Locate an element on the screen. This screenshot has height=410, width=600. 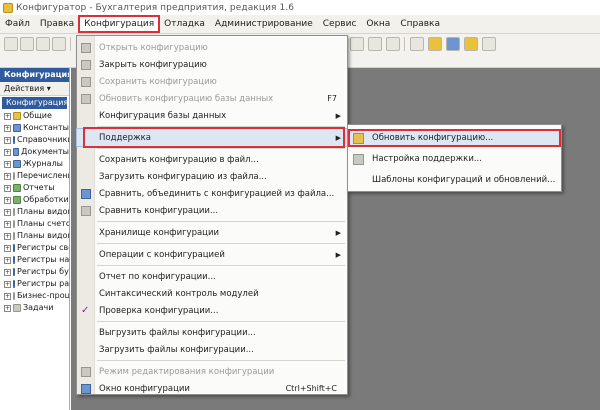
tree-item: + Регистры накопления is located at coordinates (34, 260).